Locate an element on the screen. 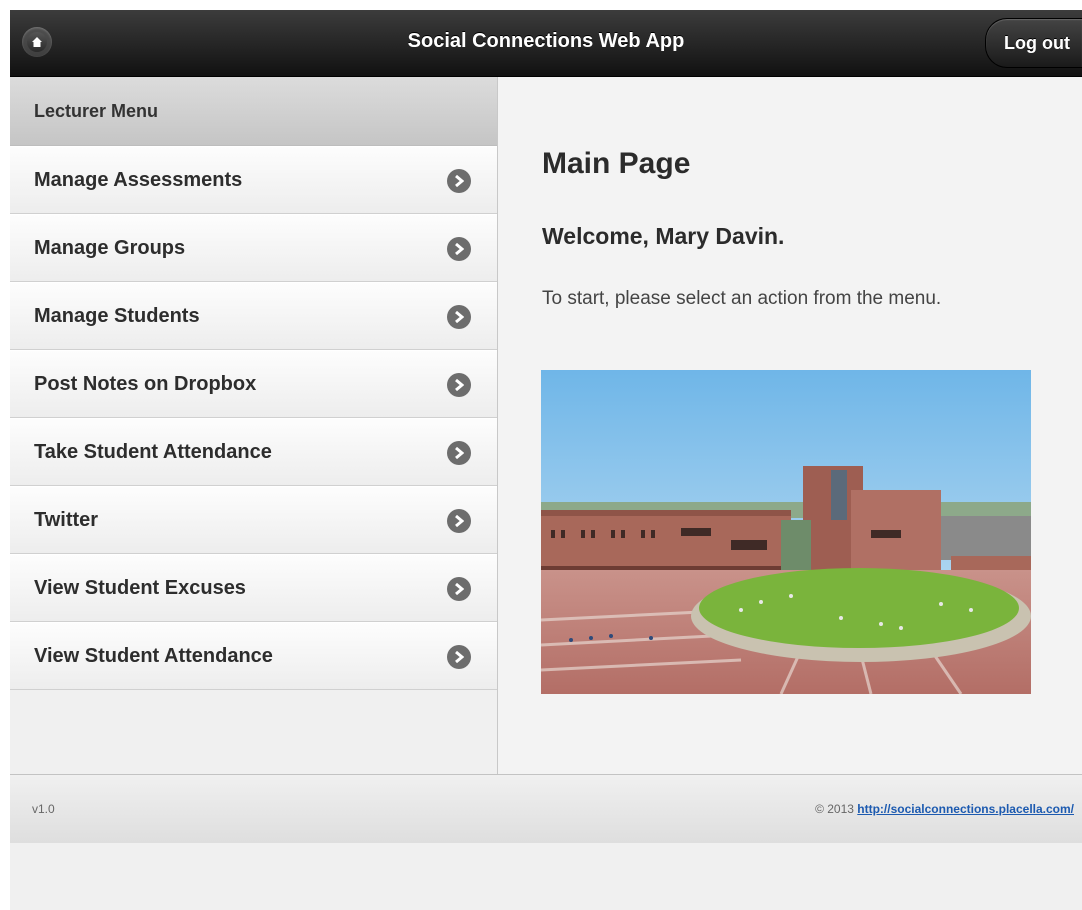 Image resolution: width=1082 pixels, height=910 pixels. menu-item-post-notes-dropbox: Post Notes on Dropbox is located at coordinates (253, 384).